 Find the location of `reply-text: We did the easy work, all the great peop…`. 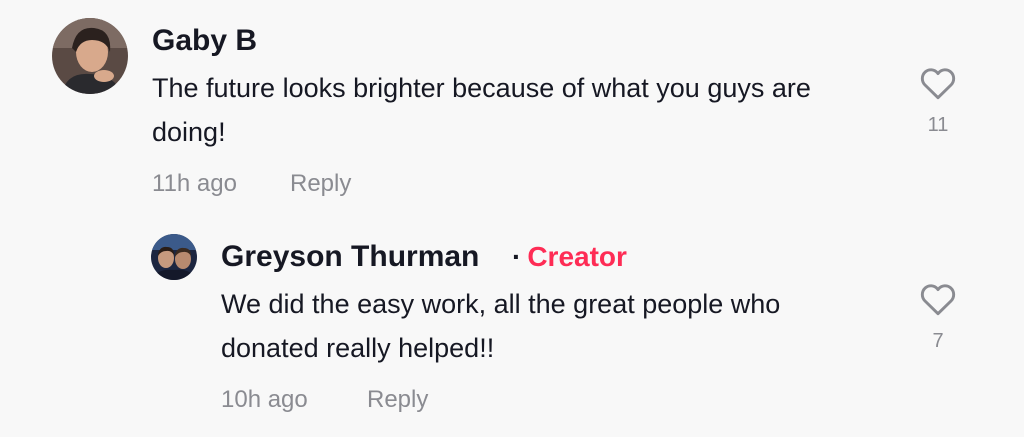

reply-text: We did the easy work, all the great peop… is located at coordinates (501, 326).